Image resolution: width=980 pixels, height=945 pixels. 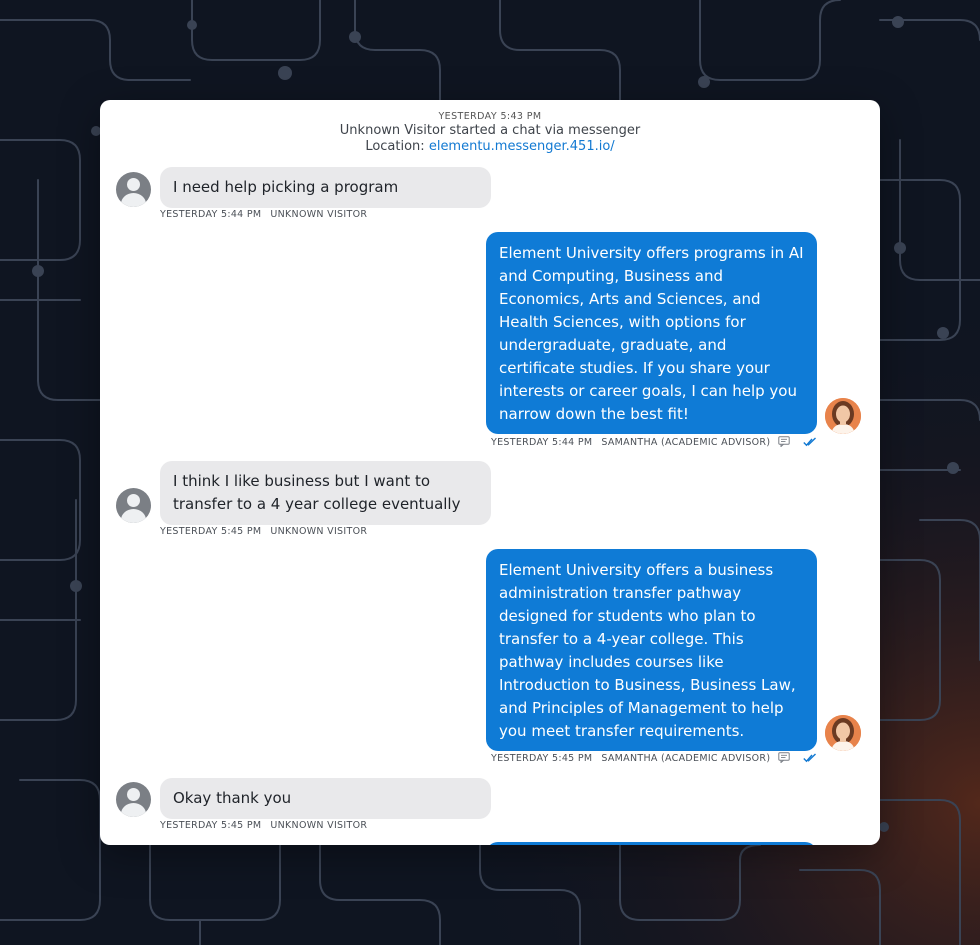 I want to click on visitor-message-bubble: I need help picking a program, so click(x=325, y=187).